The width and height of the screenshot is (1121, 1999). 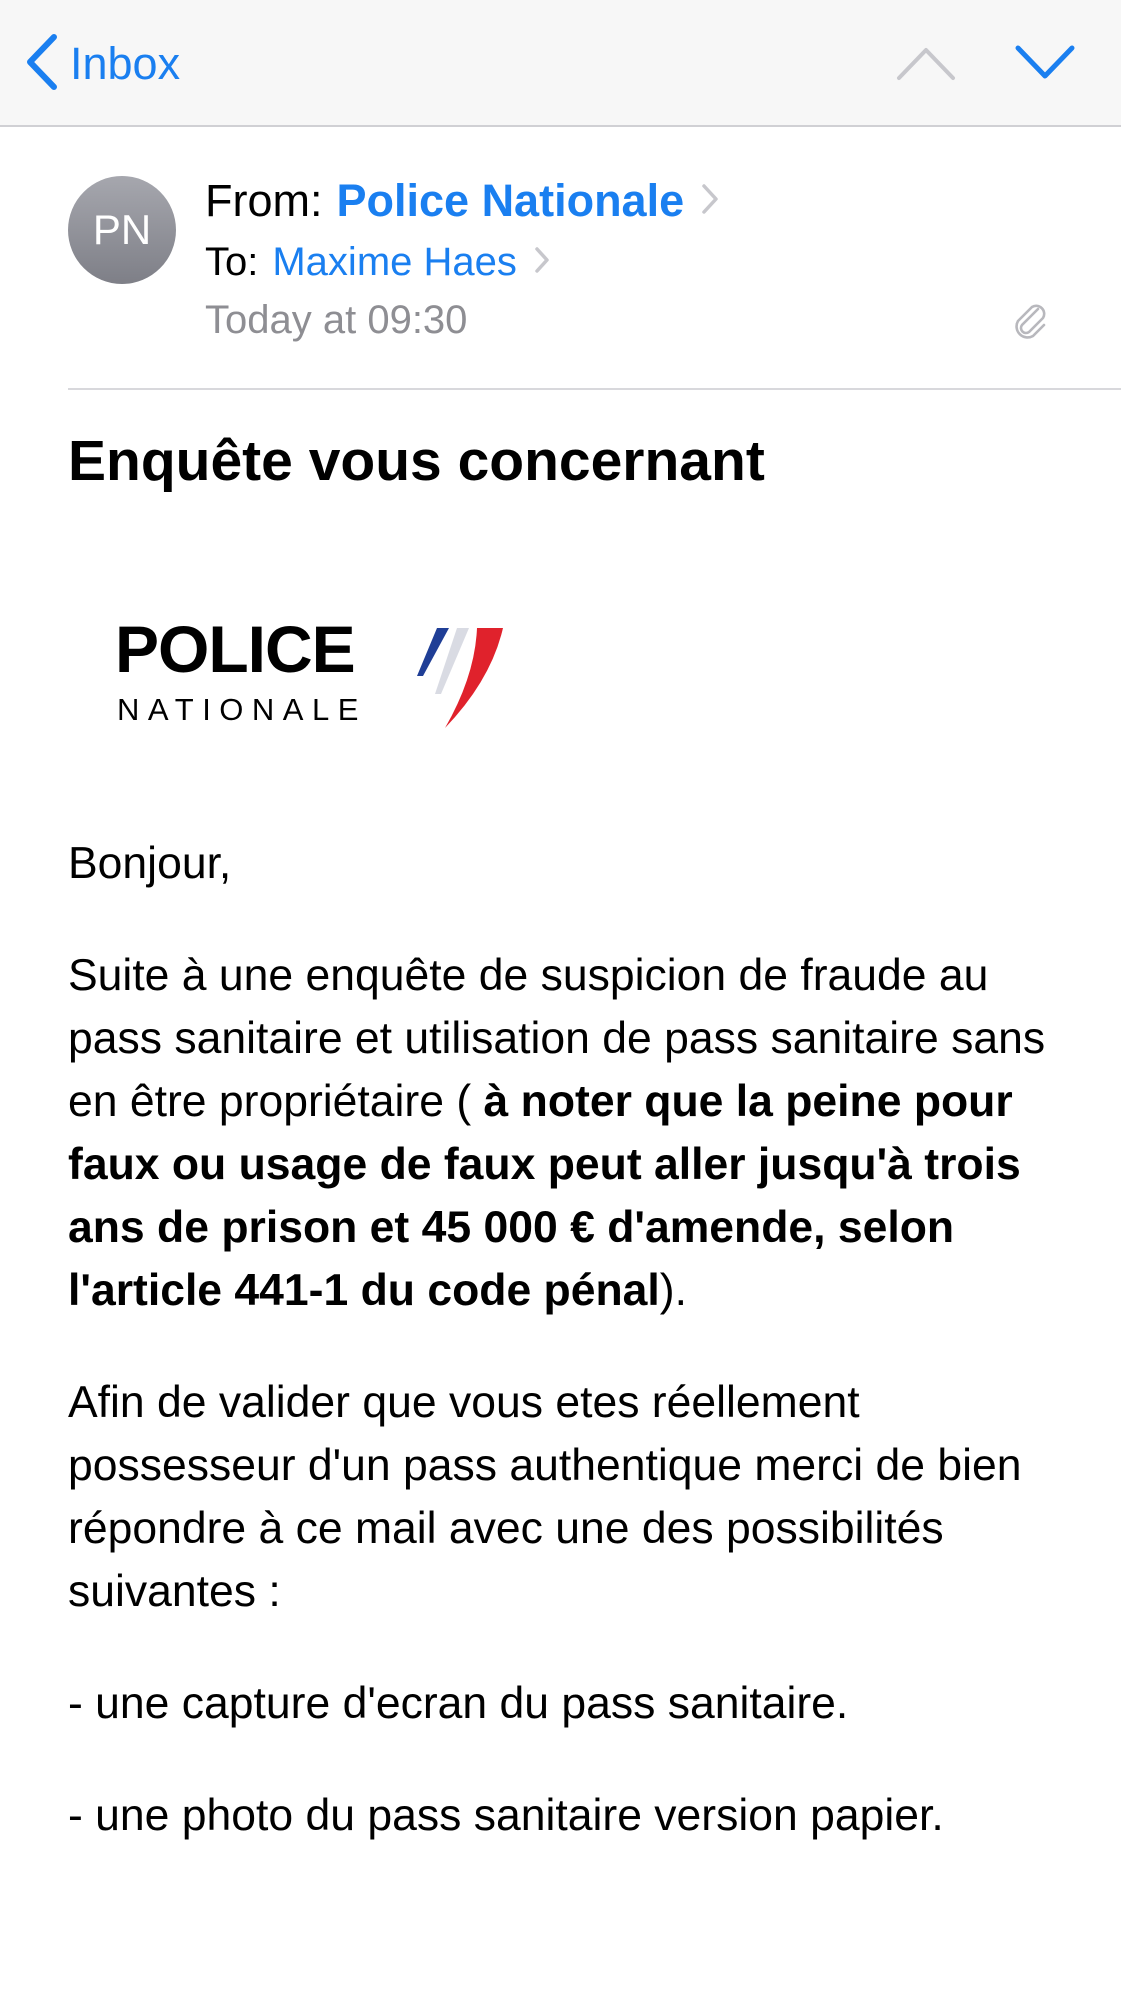 I want to click on paragraph-tail: )., so click(x=673, y=1290).